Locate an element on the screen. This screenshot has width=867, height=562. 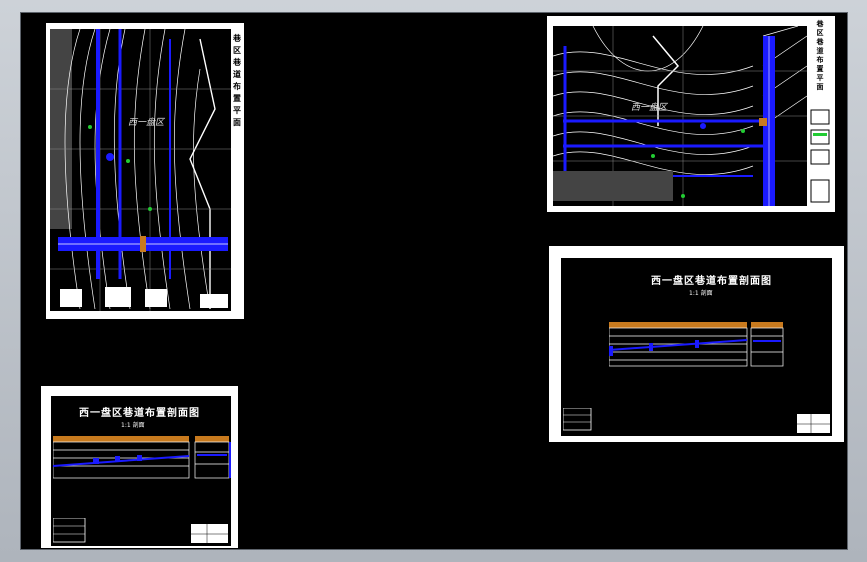
section-left-subtitle: 1:1 剖面 is located at coordinates (133, 425).